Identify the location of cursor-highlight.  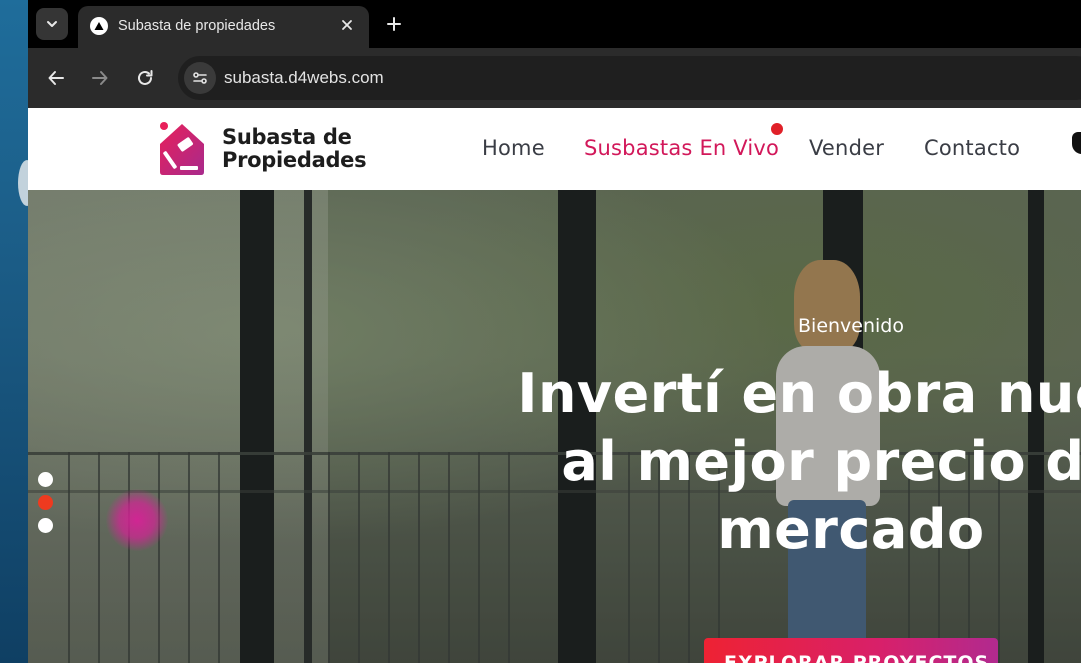
(137, 520).